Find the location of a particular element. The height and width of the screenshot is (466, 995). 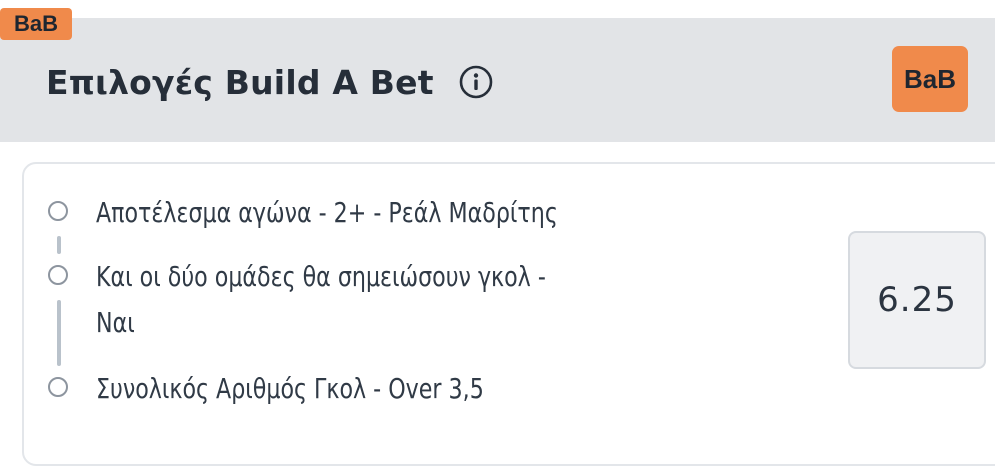

selection-label-line: Ναι is located at coordinates (115, 322).